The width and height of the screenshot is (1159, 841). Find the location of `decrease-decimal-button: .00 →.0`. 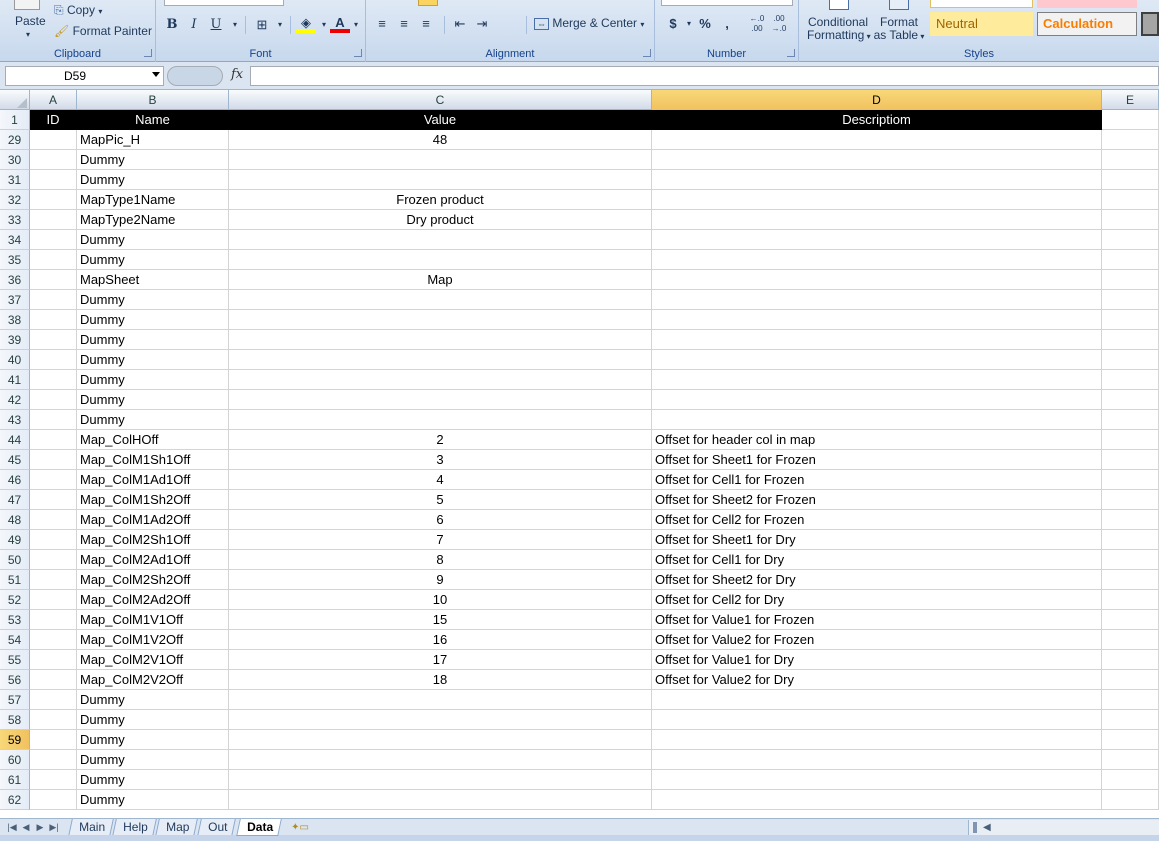

decrease-decimal-button: .00 →.0 is located at coordinates (779, 24).